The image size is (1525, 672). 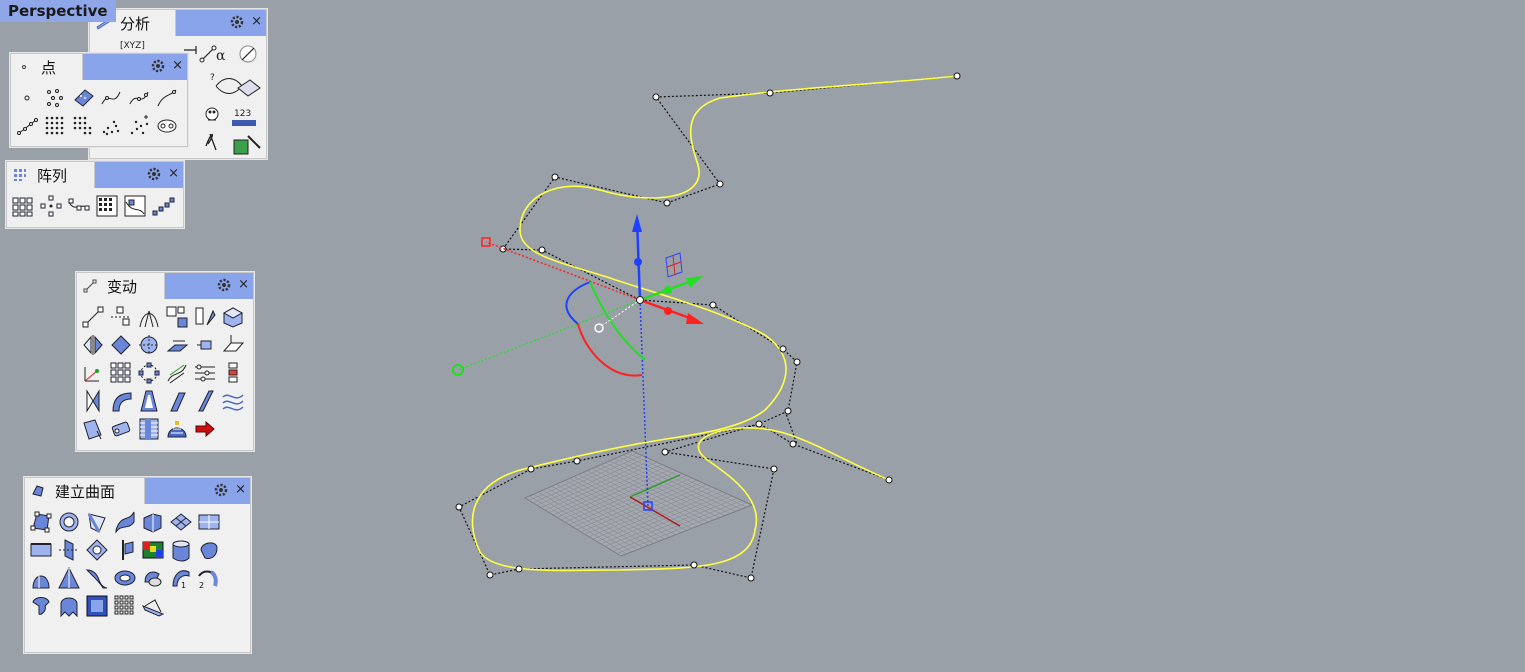 I want to click on surface-from-points-icon, so click(x=41, y=522).